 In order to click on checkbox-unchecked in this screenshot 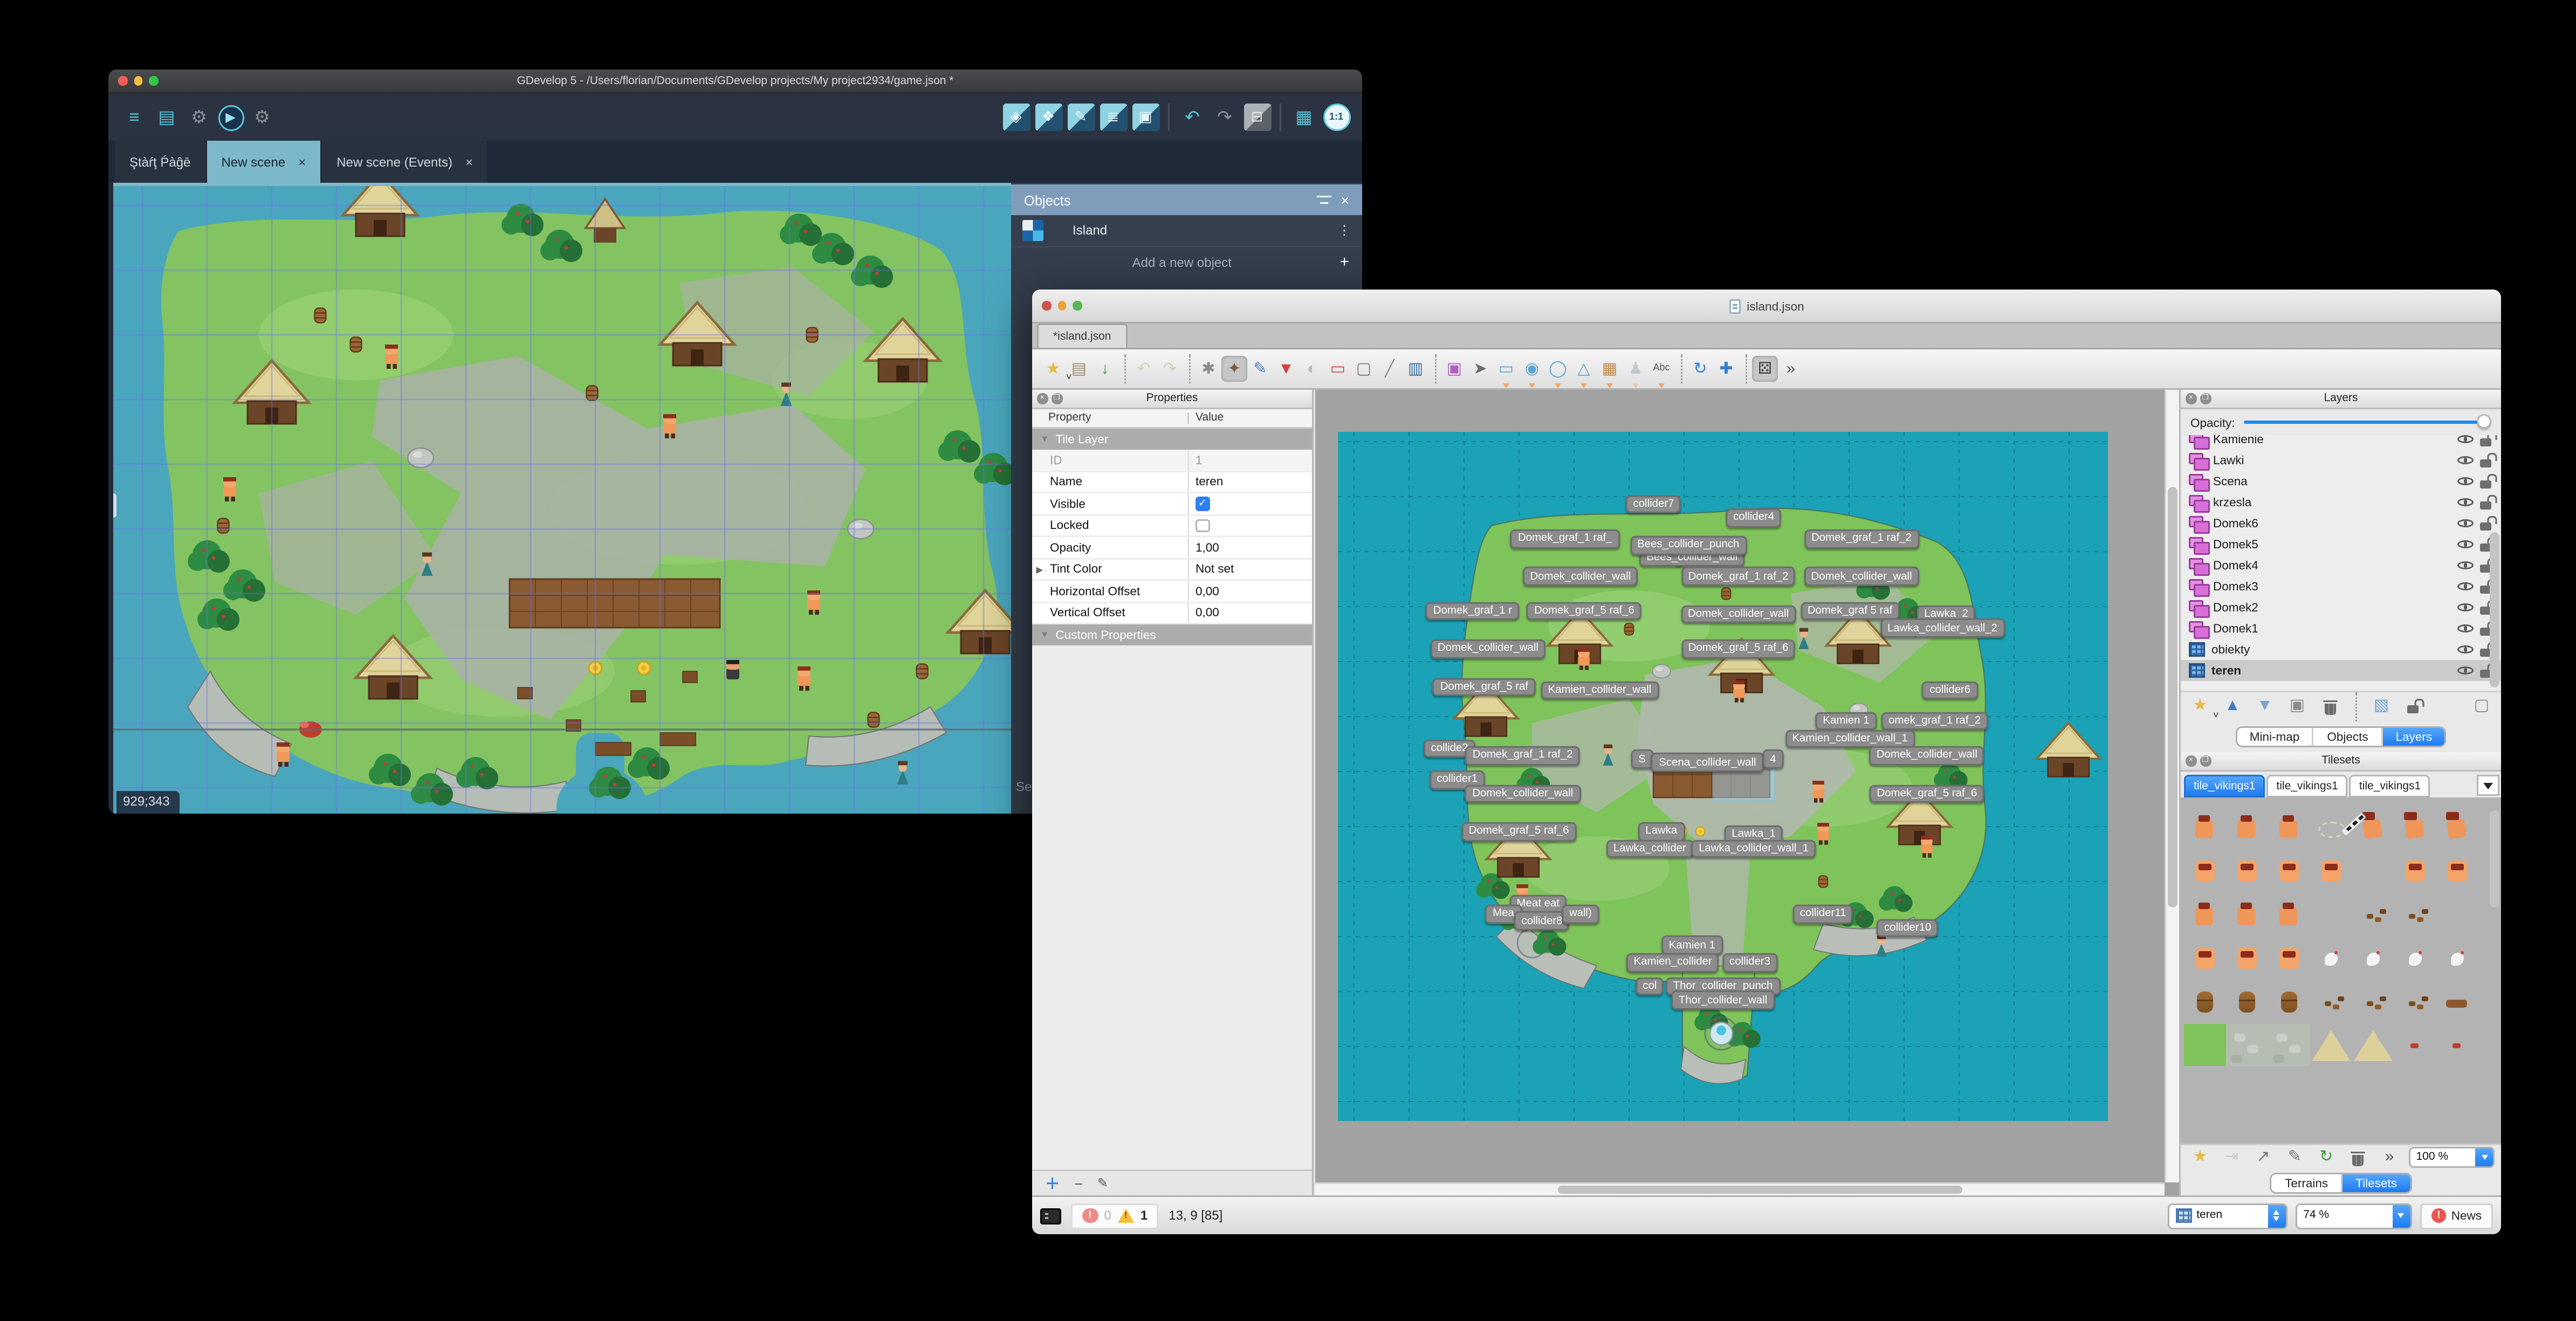, I will do `click(1203, 525)`.